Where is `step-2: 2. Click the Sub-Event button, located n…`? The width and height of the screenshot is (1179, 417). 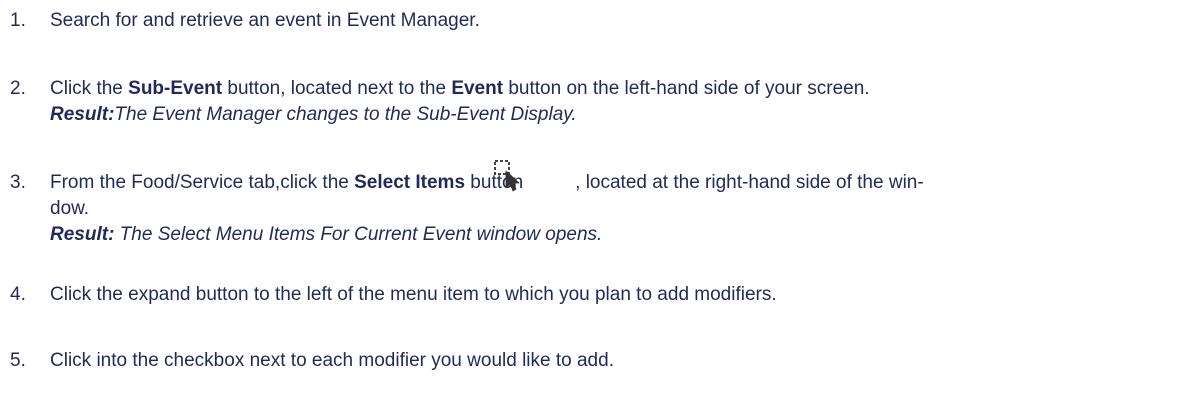 step-2: 2. Click the Sub-Event button, located n… is located at coordinates (590, 102).